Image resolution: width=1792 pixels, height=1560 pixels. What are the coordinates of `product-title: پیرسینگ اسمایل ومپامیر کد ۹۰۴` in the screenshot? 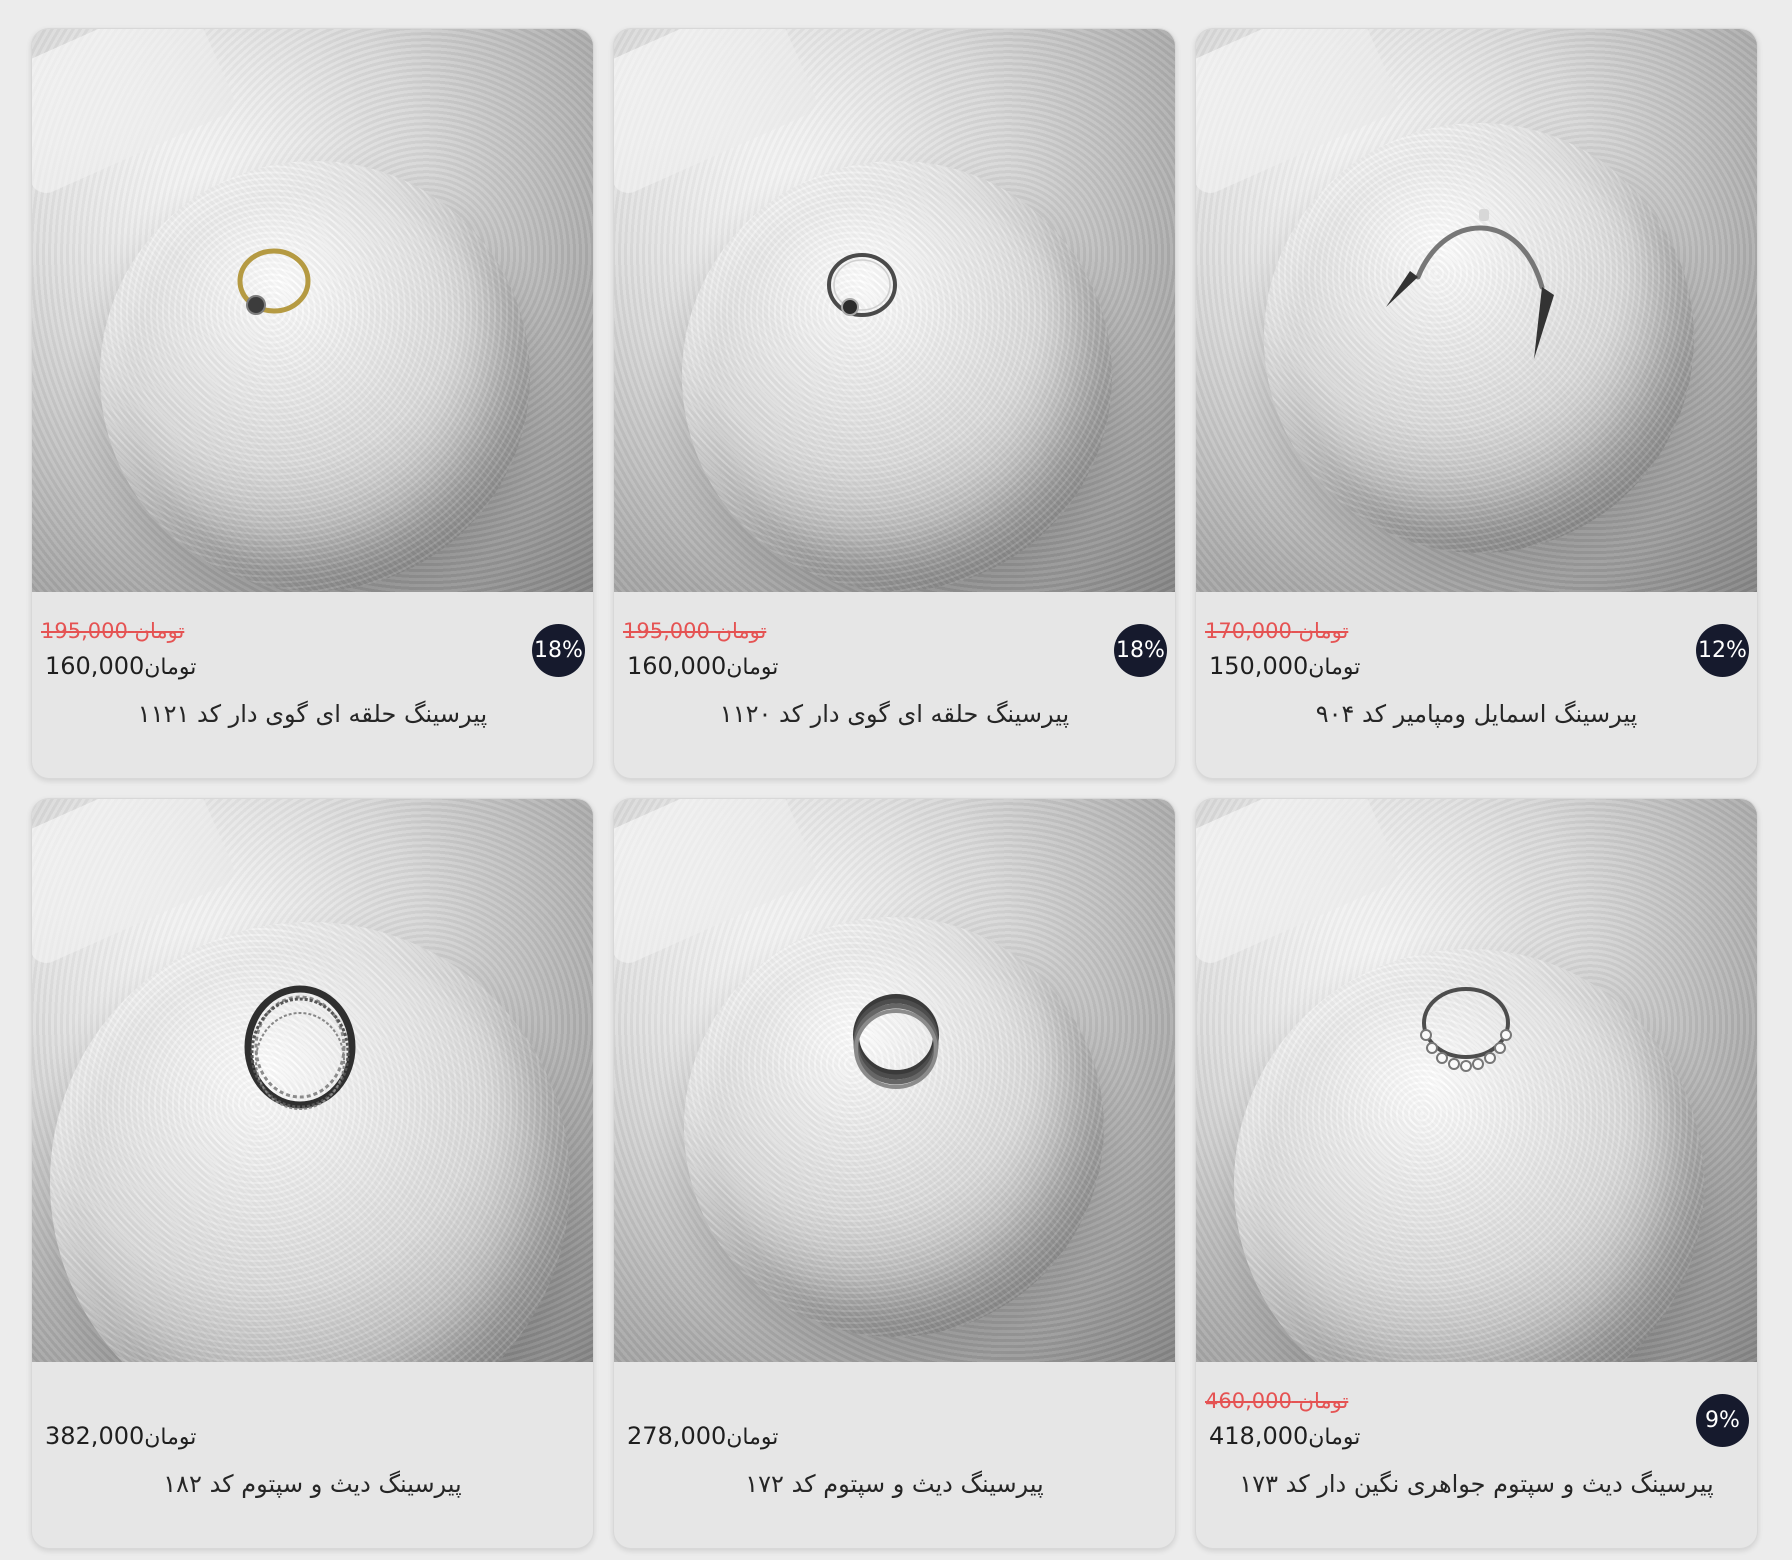 It's located at (1476, 714).